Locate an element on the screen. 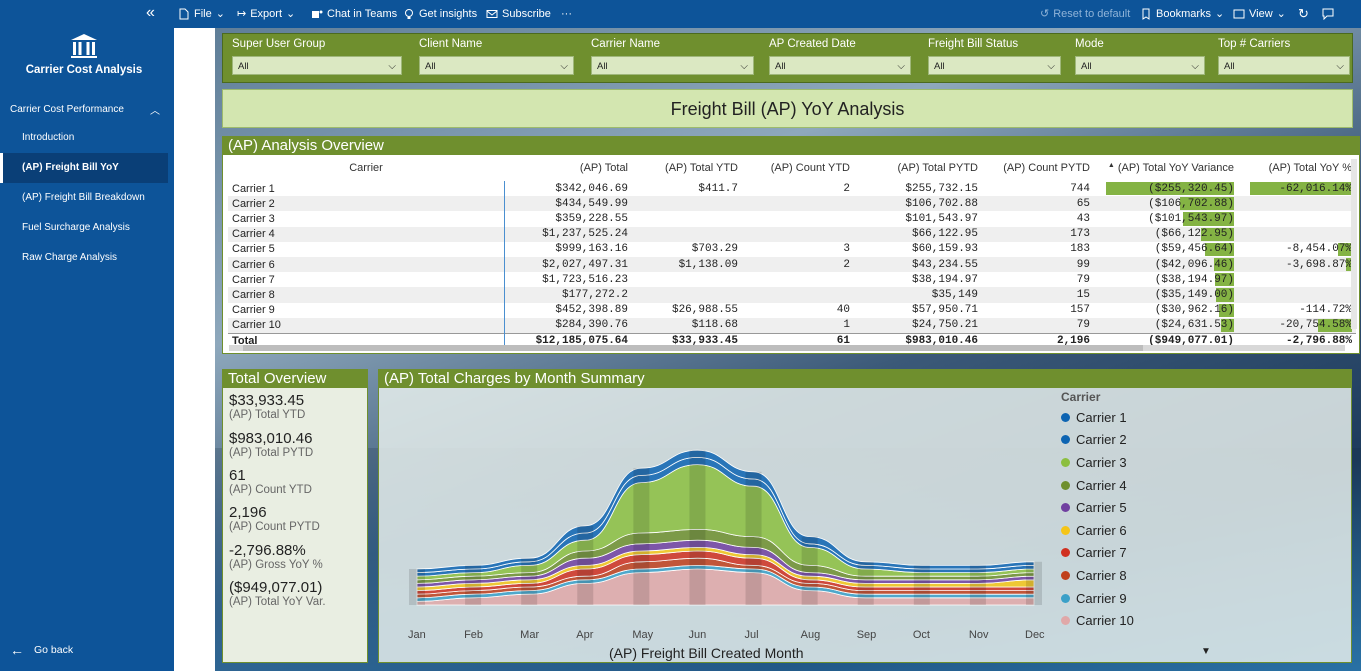  chevron-down-icon: ⌄ is located at coordinates (1220, 14).